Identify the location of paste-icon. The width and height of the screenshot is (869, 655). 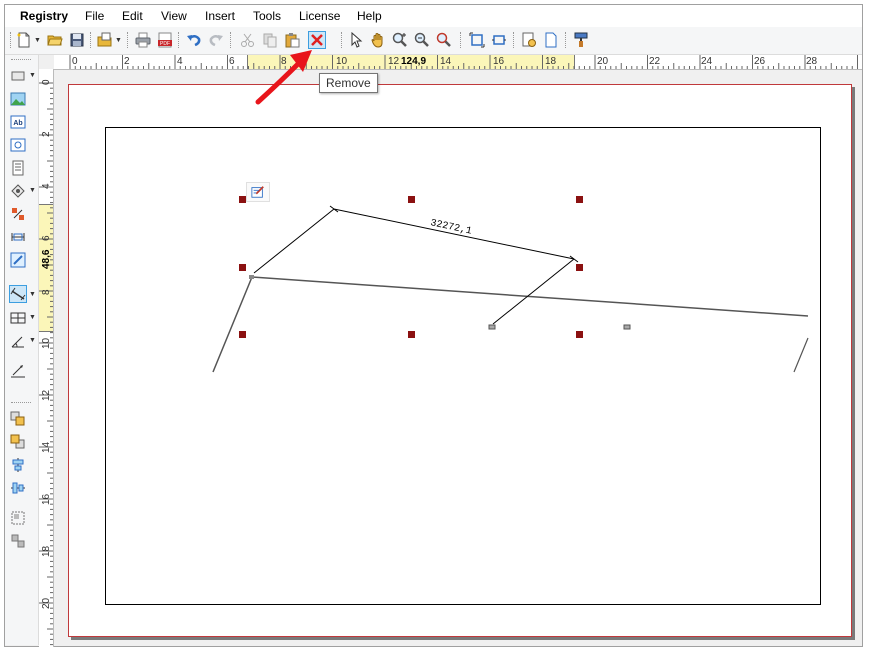
(292, 40).